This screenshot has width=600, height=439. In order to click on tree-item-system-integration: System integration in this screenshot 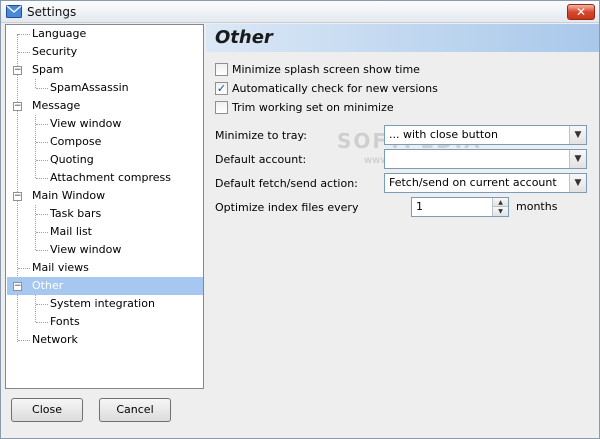, I will do `click(102, 304)`.